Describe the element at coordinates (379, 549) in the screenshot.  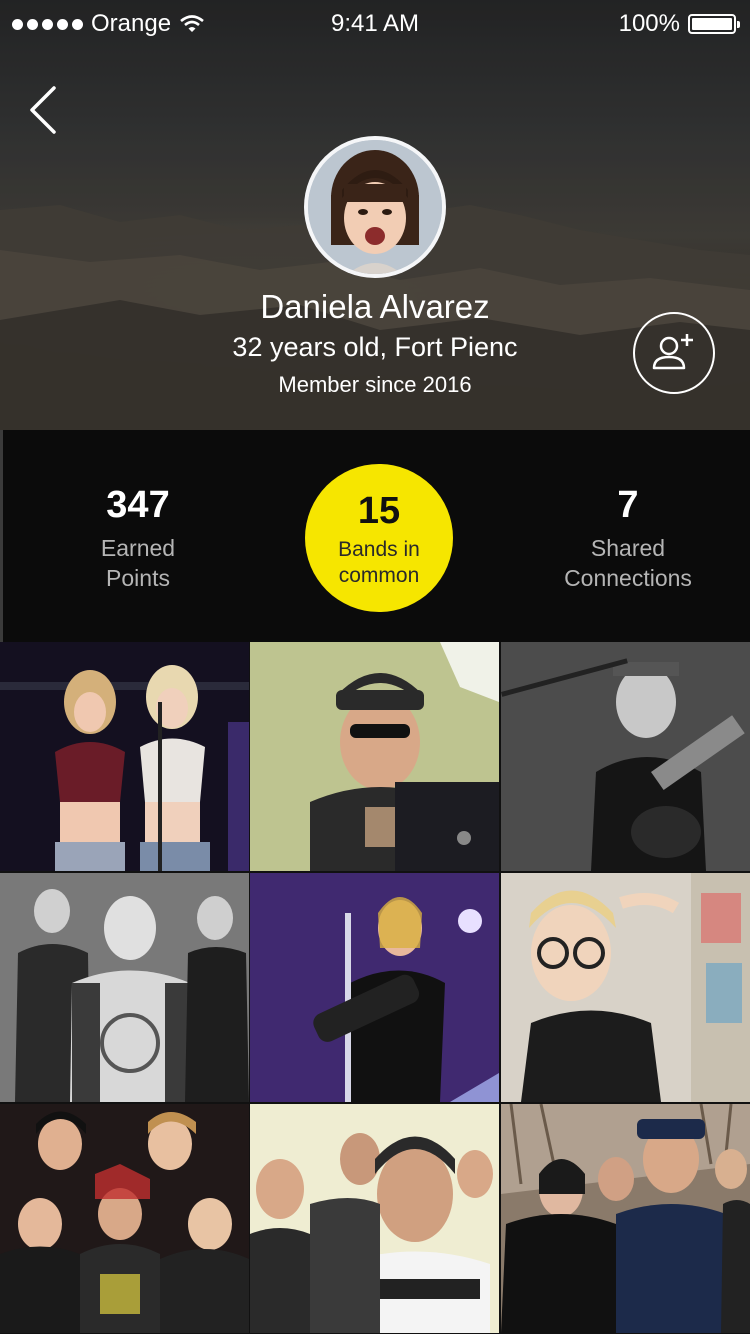
I see `bands-in-common-label-line1: Bands in` at that location.